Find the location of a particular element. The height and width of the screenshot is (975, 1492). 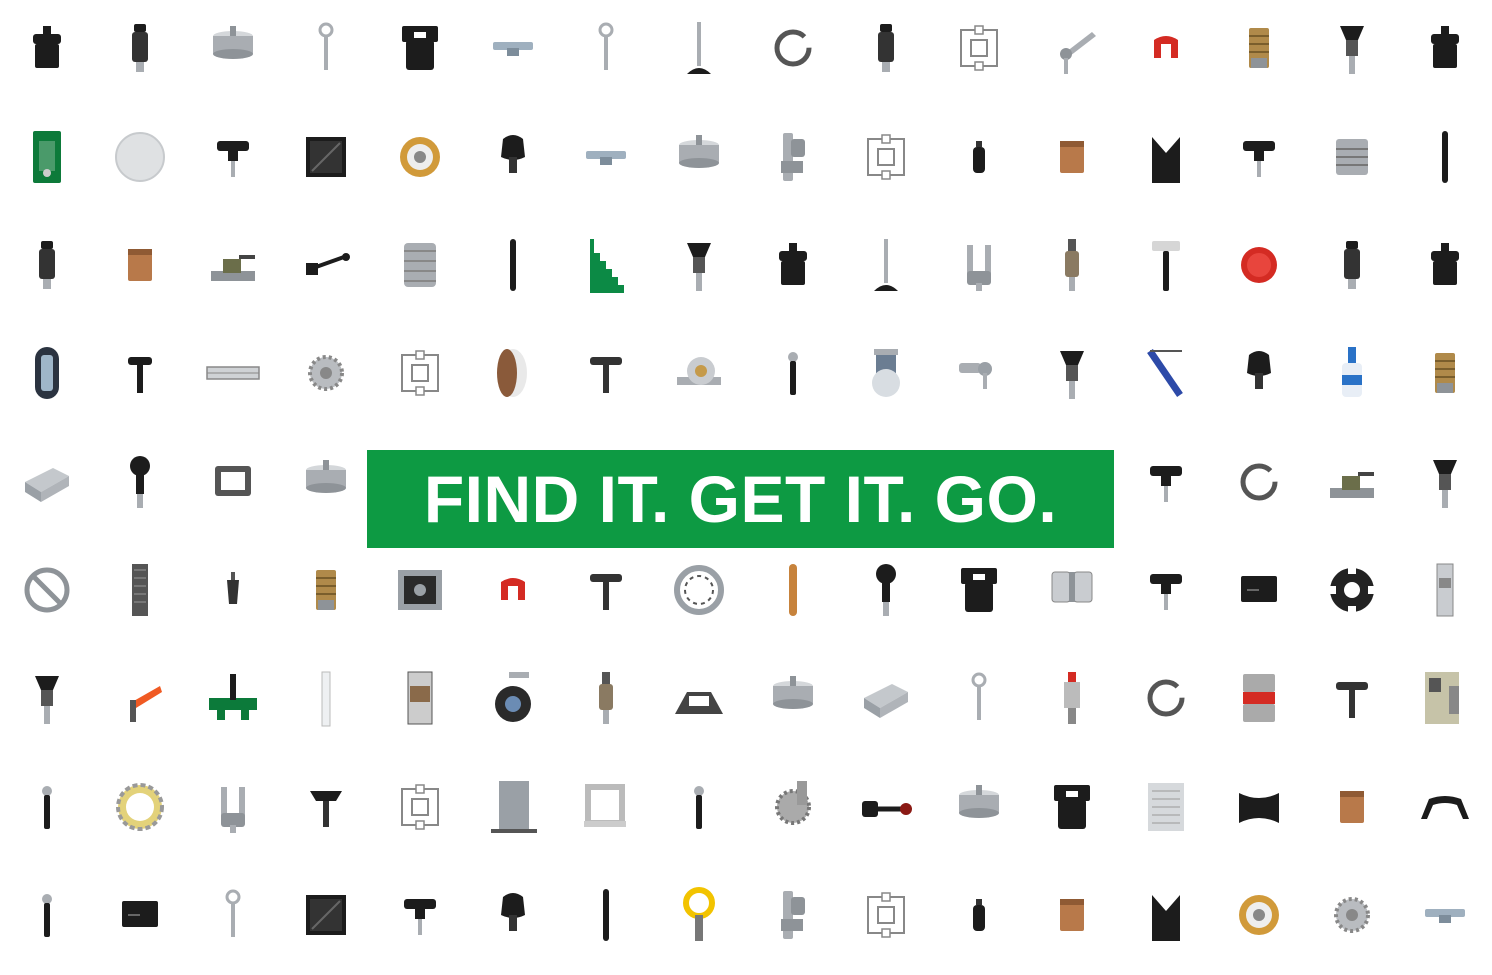

product-roller-black is located at coordinates (1259, 807).